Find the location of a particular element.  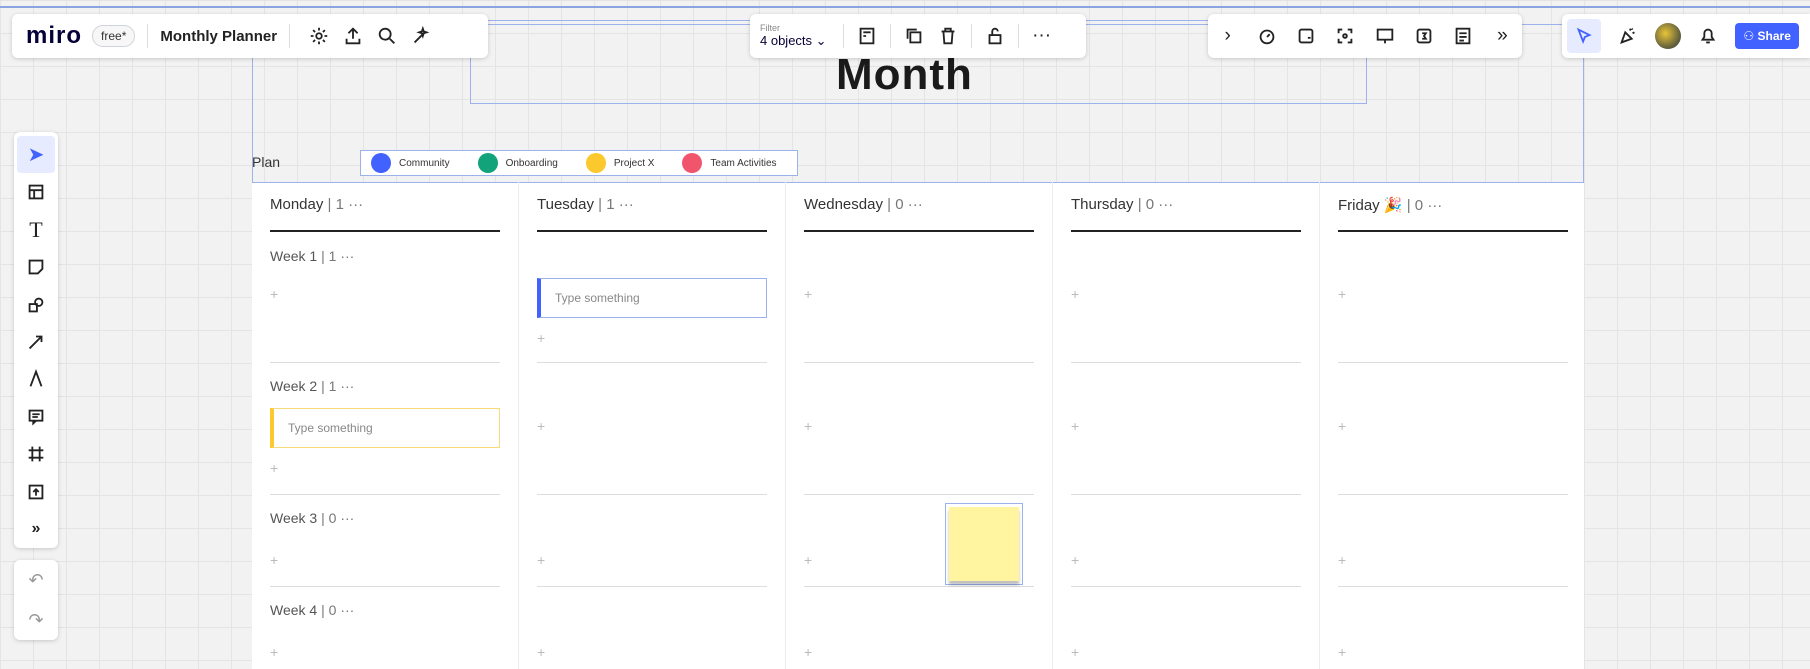

notes-icon is located at coordinates (1463, 36).